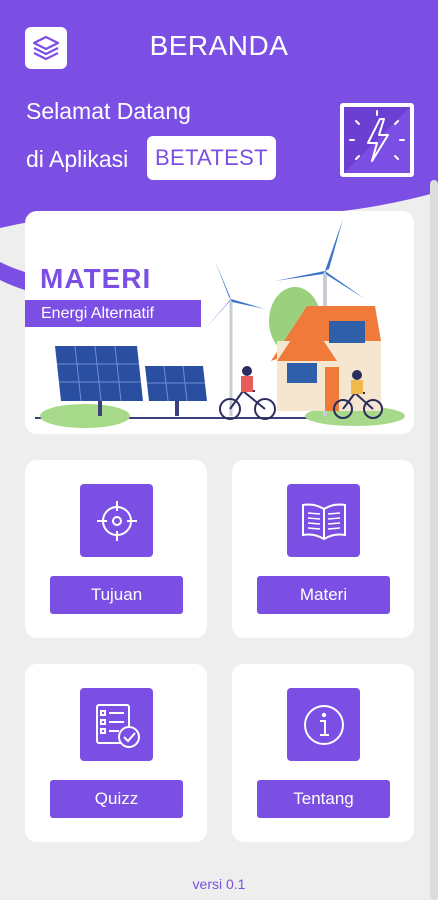 The image size is (438, 900). I want to click on card-materi: Materi, so click(323, 549).